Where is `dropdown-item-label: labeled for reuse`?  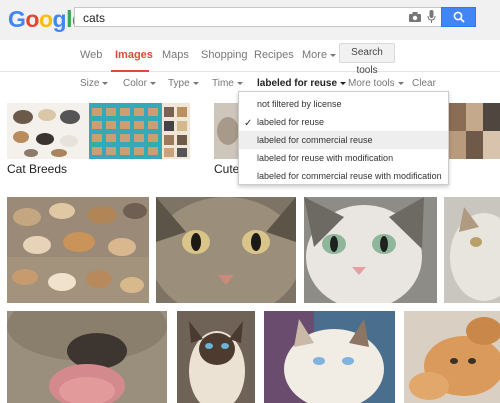
dropdown-item-label: labeled for reuse is located at coordinates (291, 122).